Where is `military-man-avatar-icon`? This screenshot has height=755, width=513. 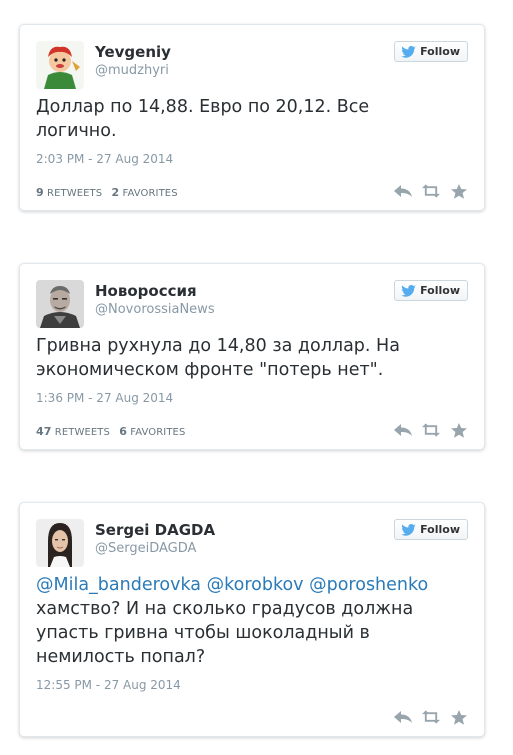
military-man-avatar-icon is located at coordinates (60, 304).